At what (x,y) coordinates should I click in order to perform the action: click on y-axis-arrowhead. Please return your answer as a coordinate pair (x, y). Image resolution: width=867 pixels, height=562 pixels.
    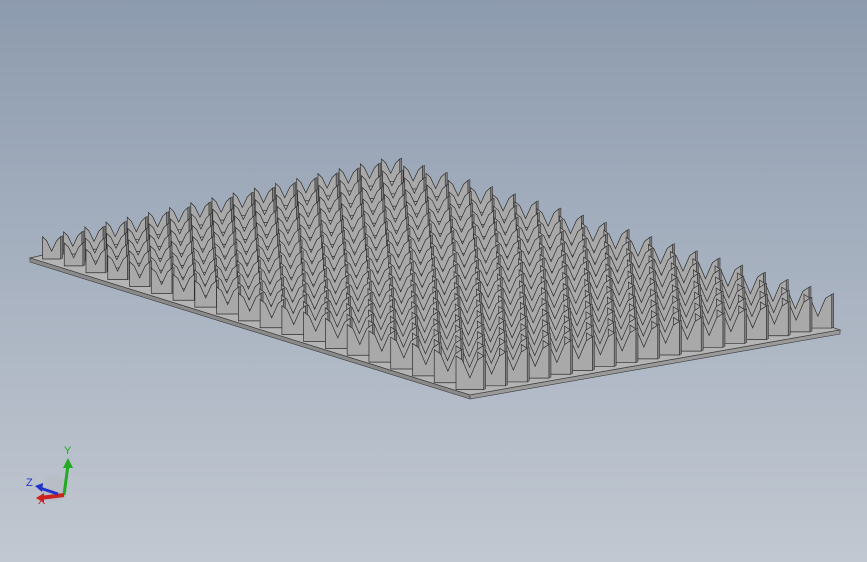
    Looking at the image, I should click on (68, 463).